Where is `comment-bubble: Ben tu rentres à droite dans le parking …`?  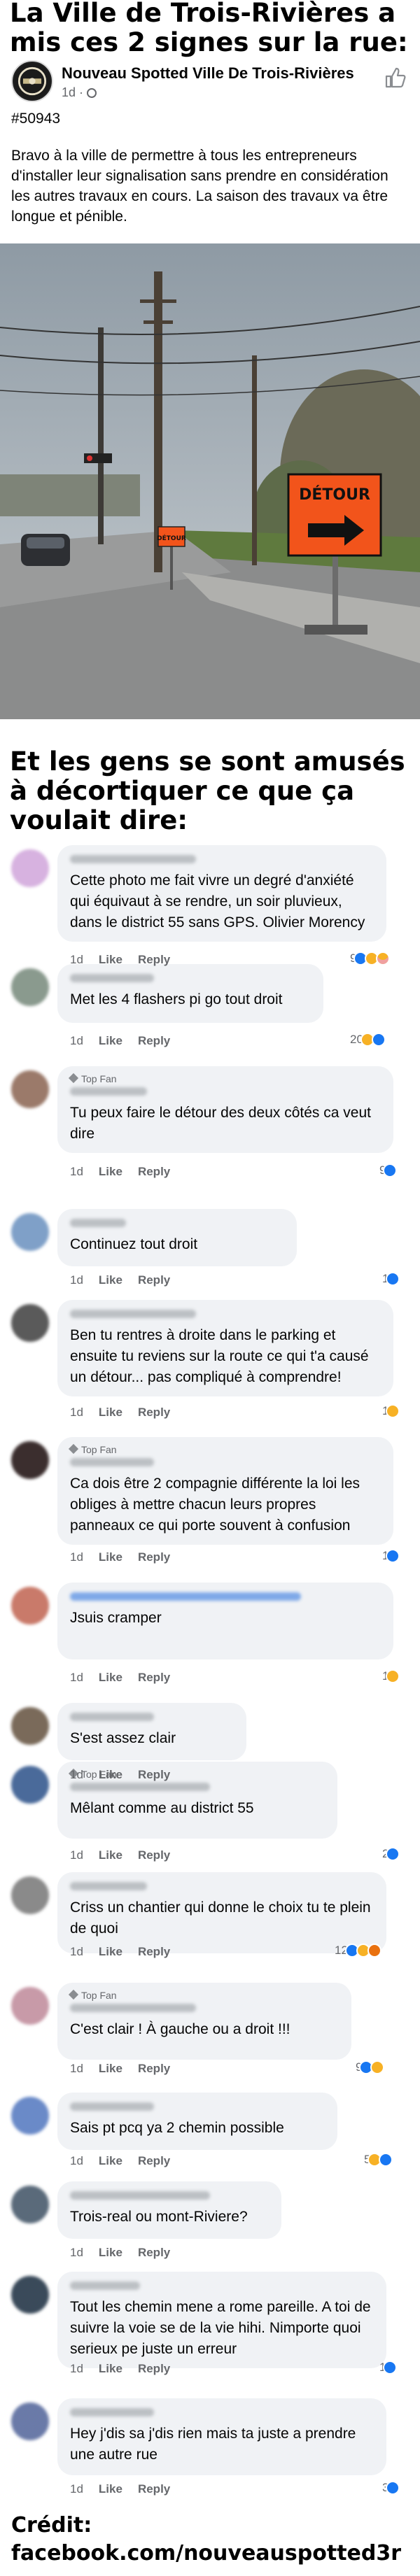
comment-bubble: Ben tu rentres à droite dans le parking … is located at coordinates (225, 1348).